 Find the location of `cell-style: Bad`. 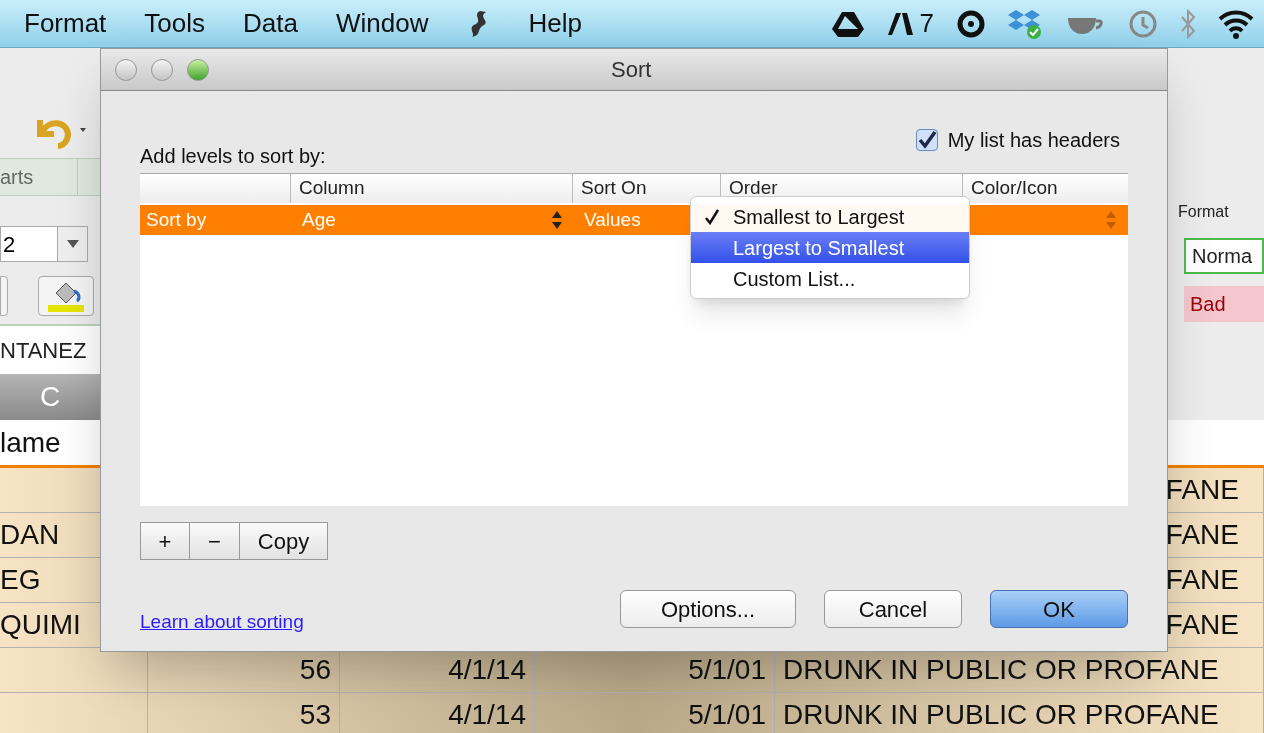

cell-style: Bad is located at coordinates (1224, 304).